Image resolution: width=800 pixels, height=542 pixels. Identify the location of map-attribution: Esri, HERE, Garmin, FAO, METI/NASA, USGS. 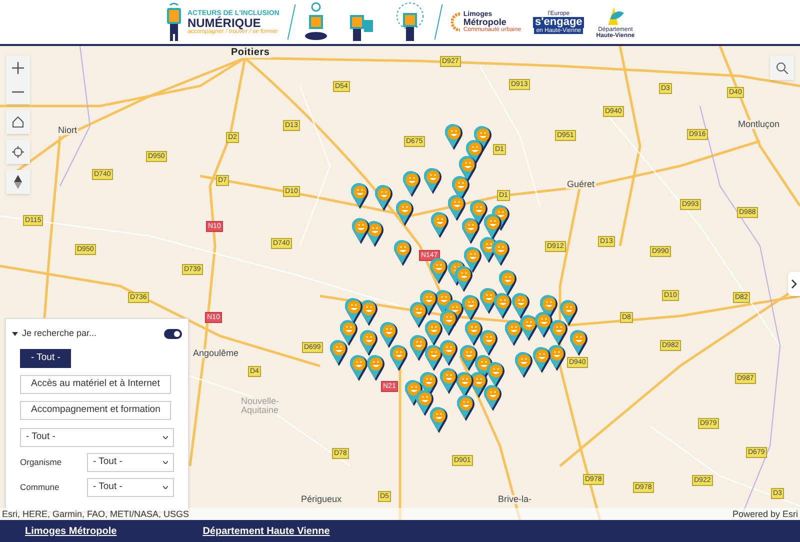
(96, 514).